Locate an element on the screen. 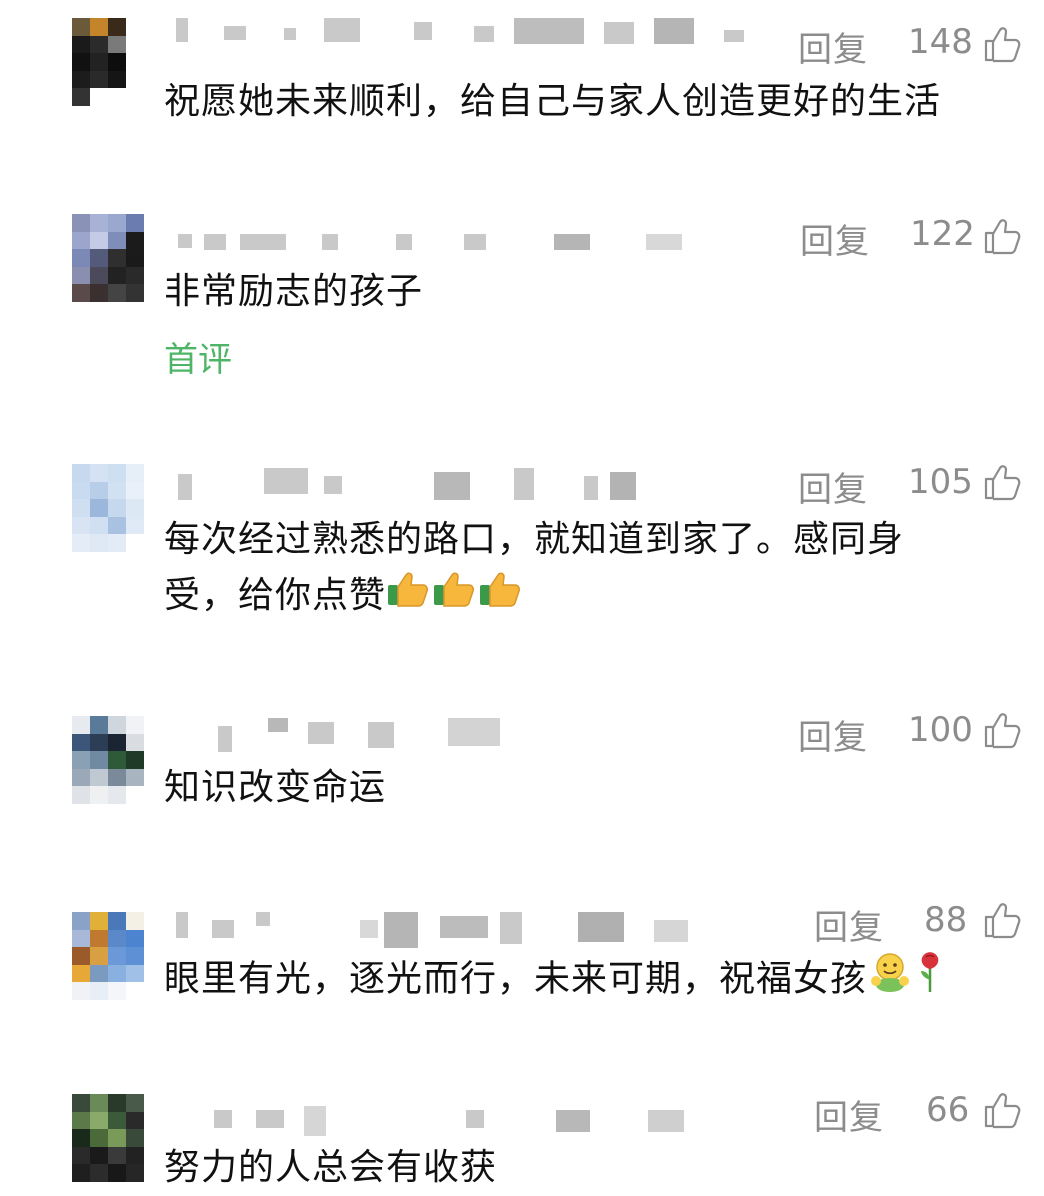 This screenshot has height=1196, width=1044. like-count: 66 is located at coordinates (948, 1110).